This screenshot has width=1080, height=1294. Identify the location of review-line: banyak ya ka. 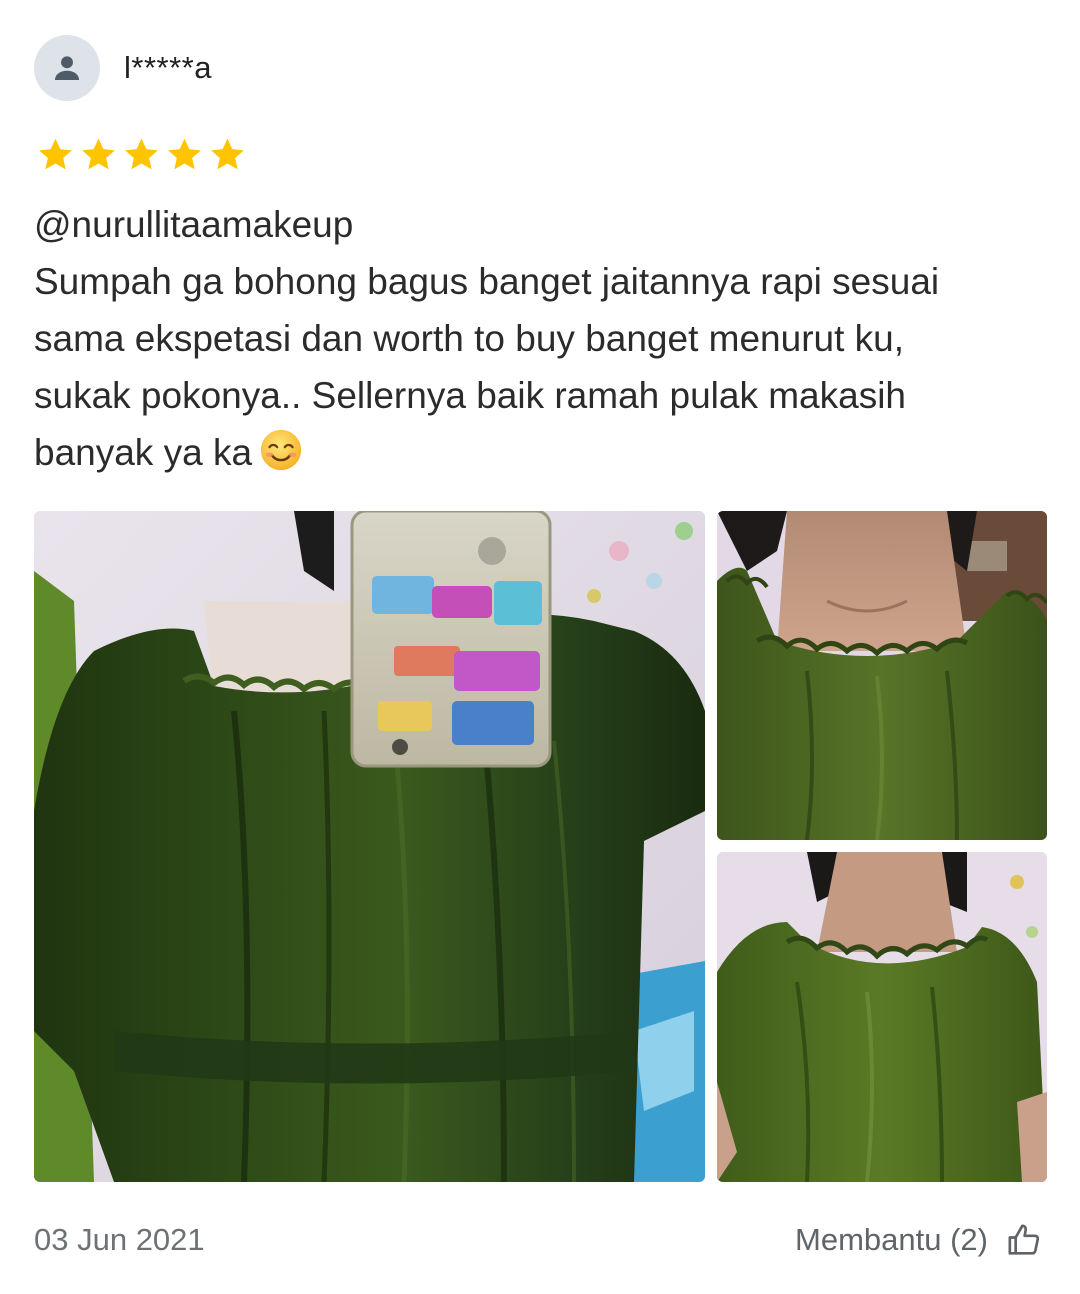
(143, 452).